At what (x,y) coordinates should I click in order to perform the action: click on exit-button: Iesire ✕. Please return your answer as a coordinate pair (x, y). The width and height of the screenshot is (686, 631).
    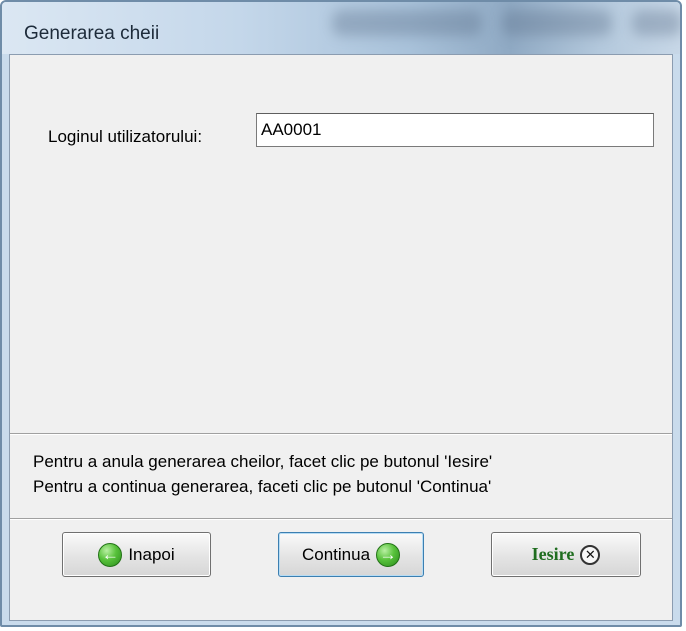
    Looking at the image, I should click on (566, 554).